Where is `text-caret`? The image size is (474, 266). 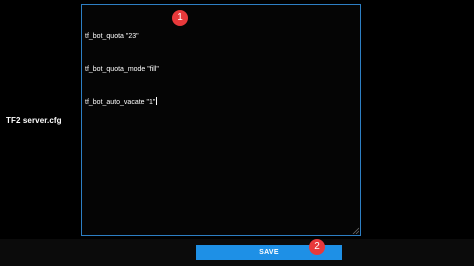
text-caret is located at coordinates (157, 101).